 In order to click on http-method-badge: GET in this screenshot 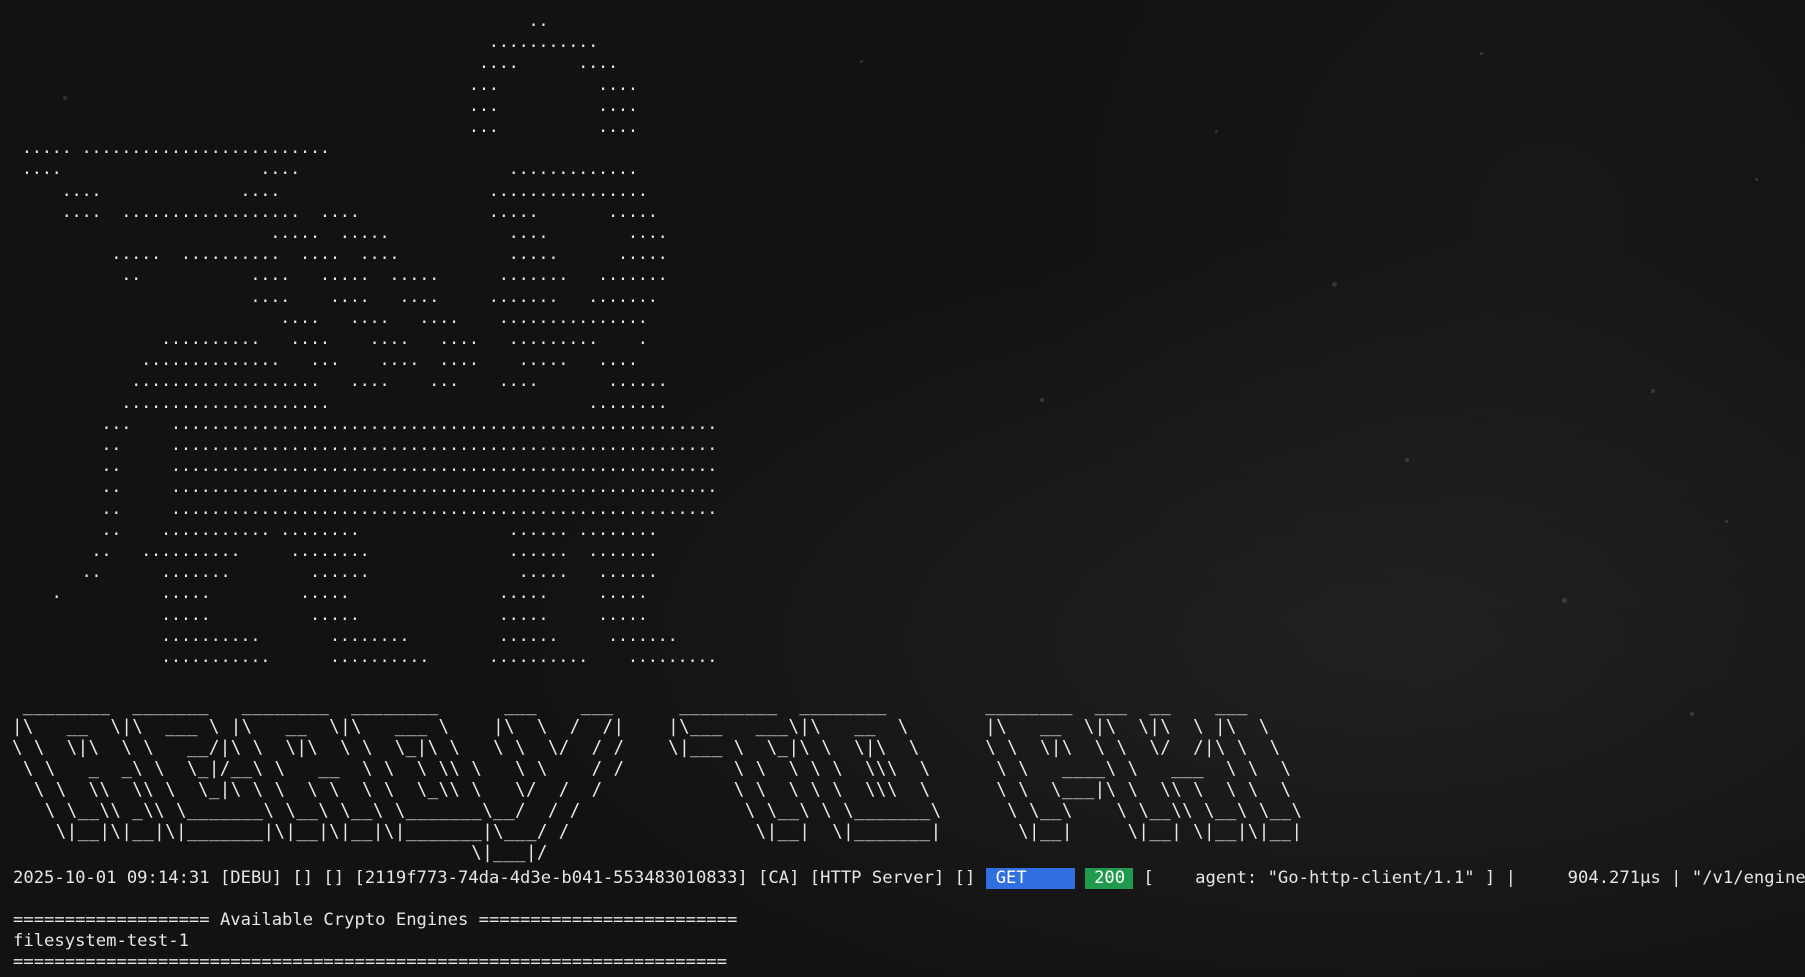, I will do `click(1030, 878)`.